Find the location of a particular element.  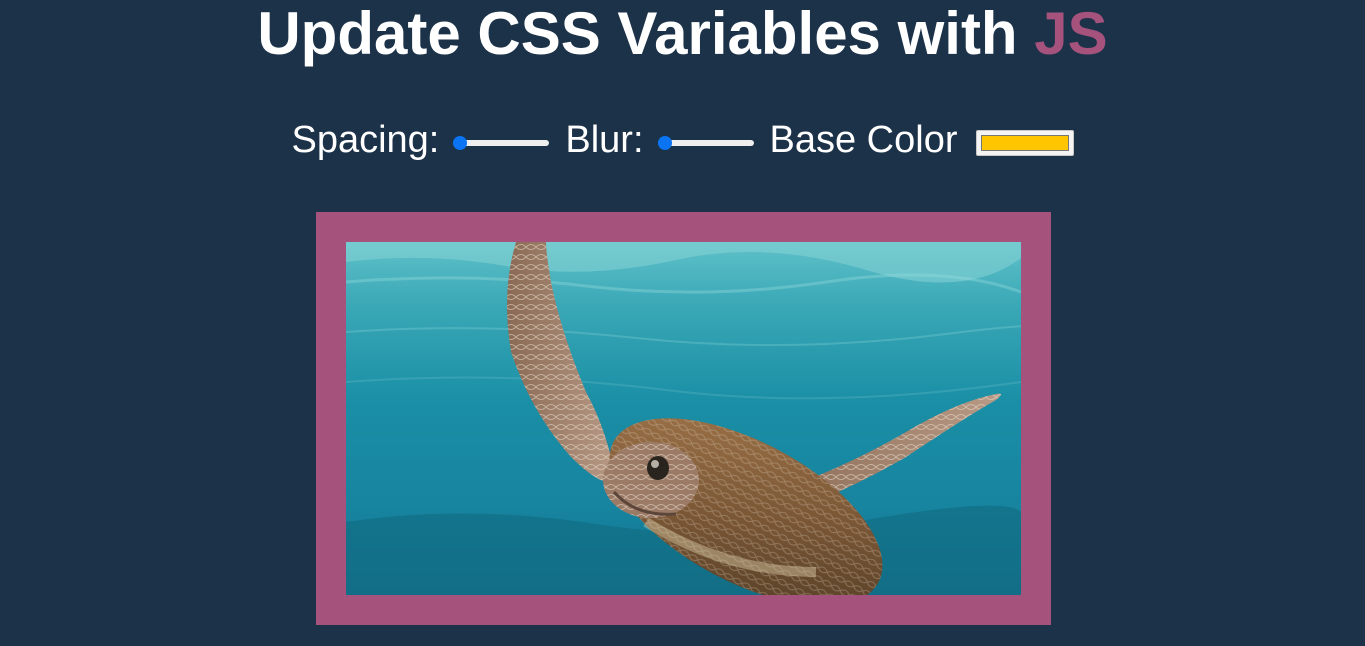

blur-slider is located at coordinates (705, 143).